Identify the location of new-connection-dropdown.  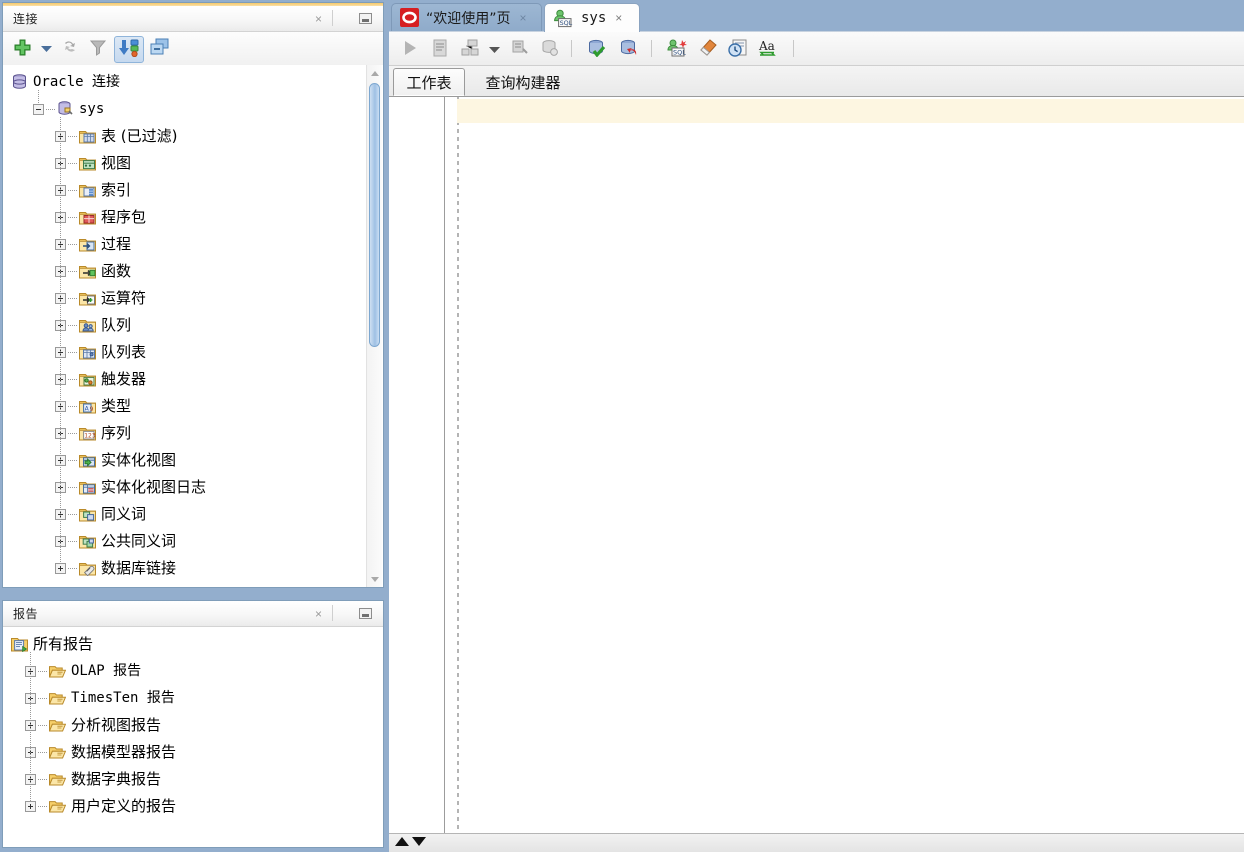
(46, 48).